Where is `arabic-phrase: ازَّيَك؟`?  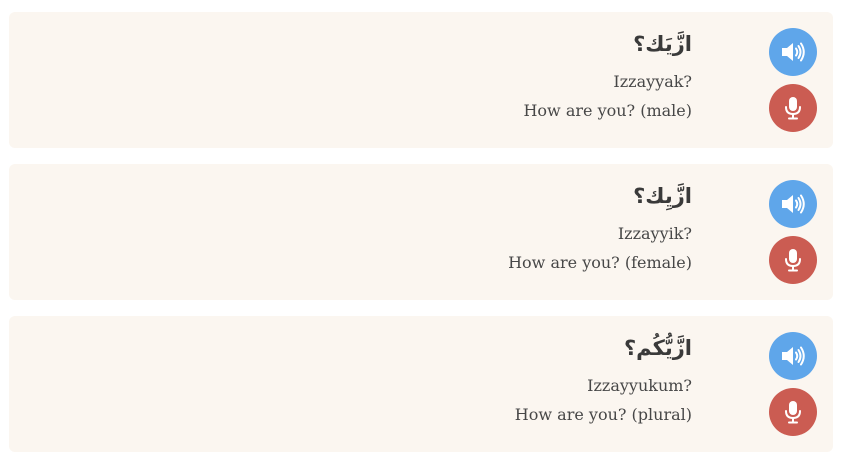 arabic-phrase: ازَّيَك؟ is located at coordinates (662, 44).